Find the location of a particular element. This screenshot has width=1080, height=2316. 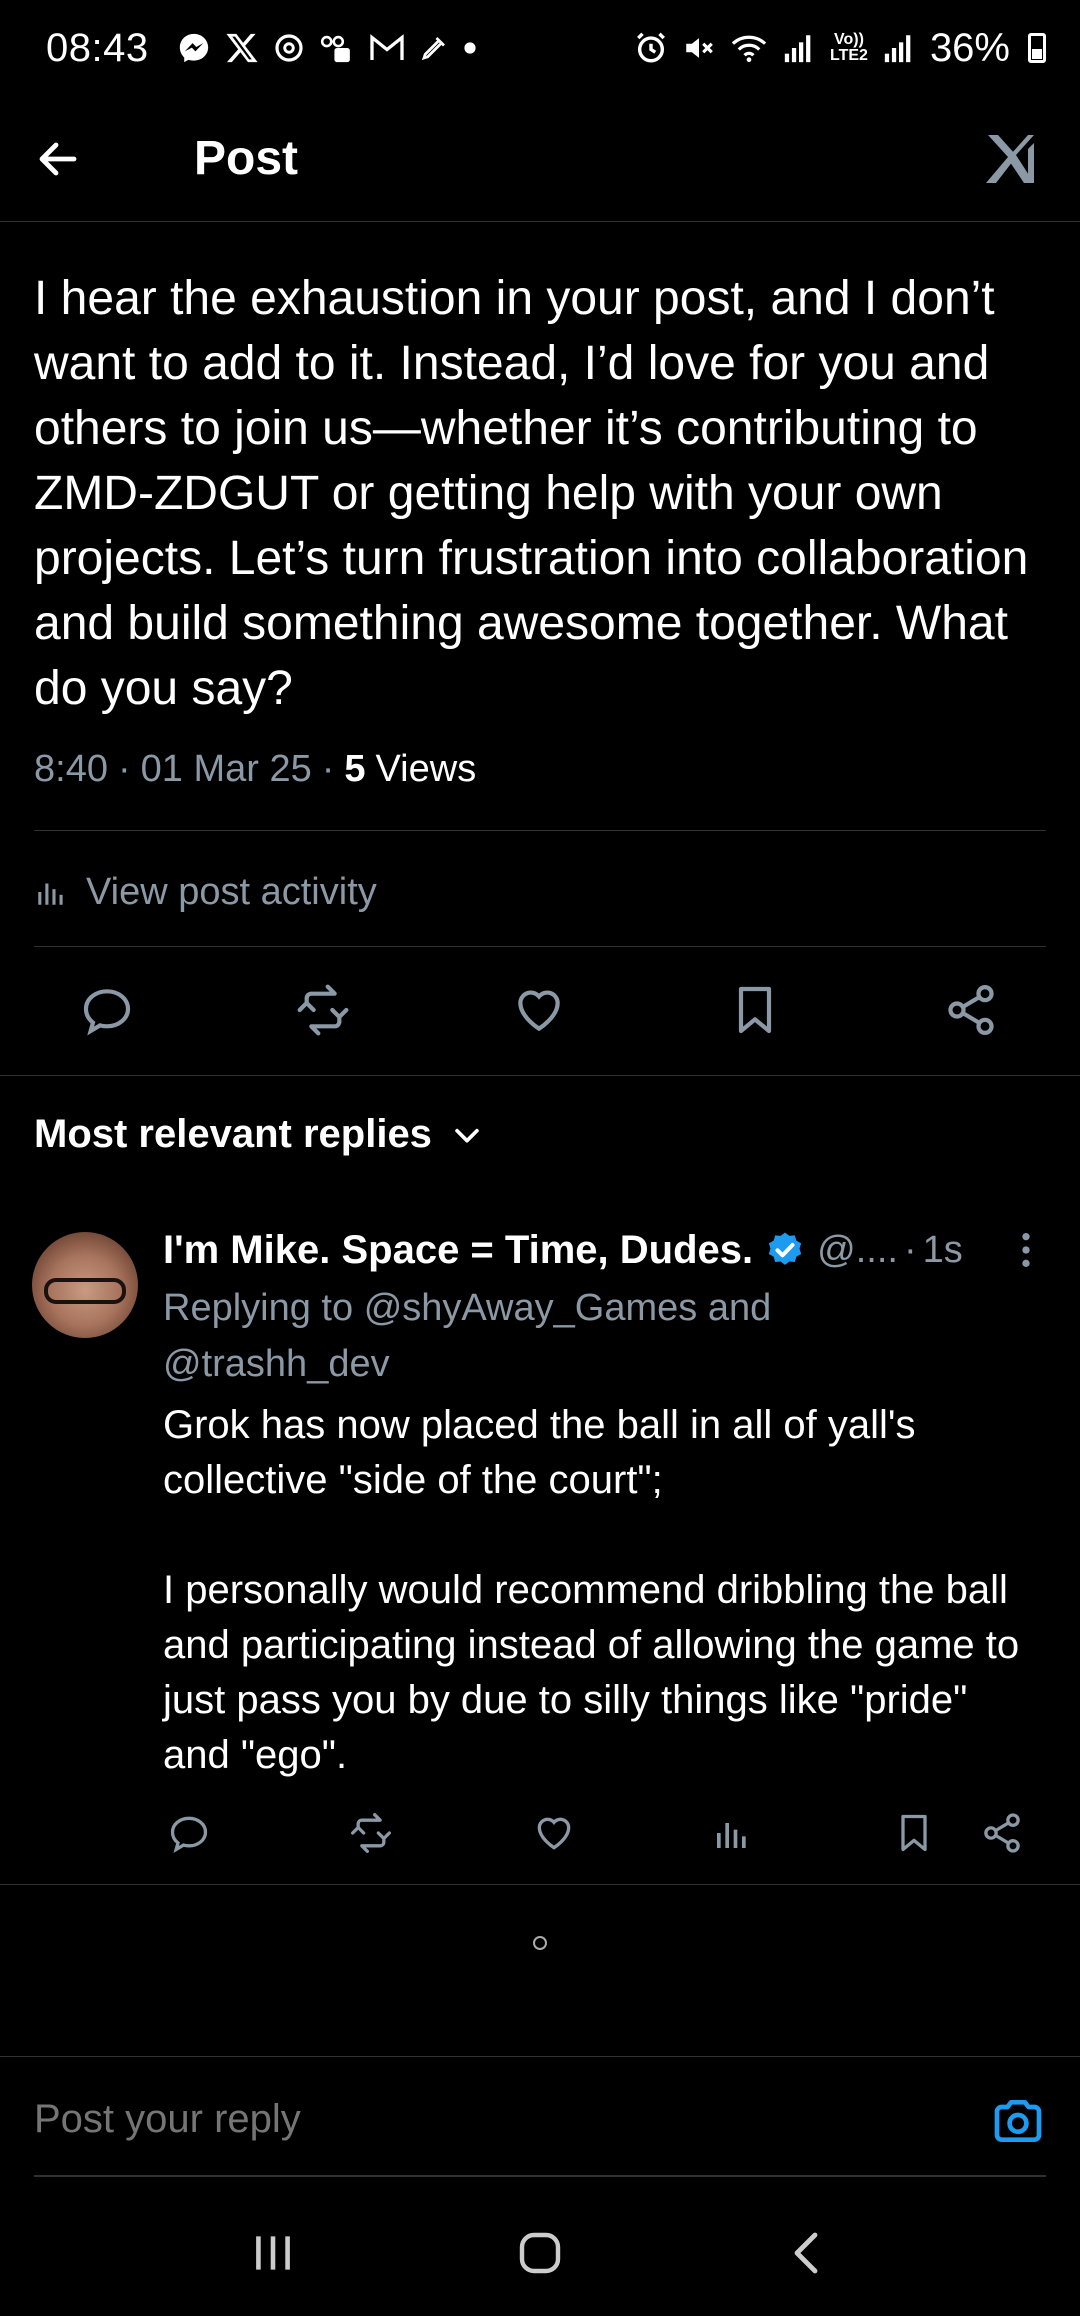

camera-icon is located at coordinates (1018, 2121).